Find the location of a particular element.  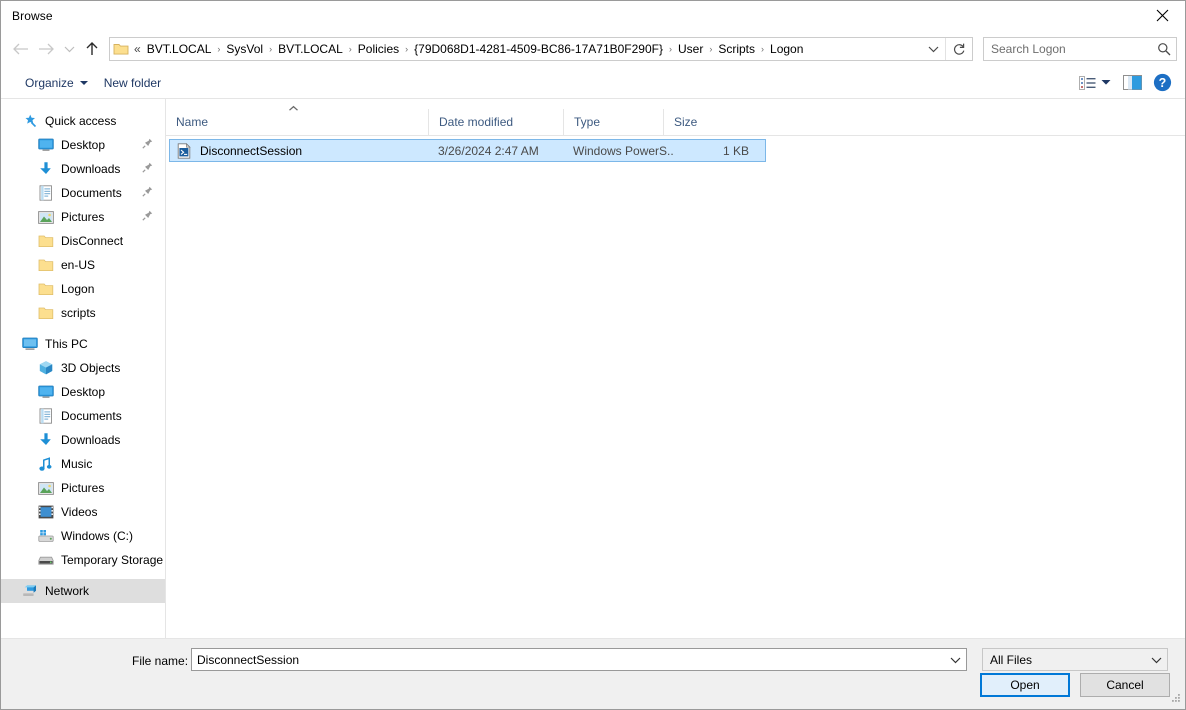

sidebar-label: Quick access is located at coordinates (81, 121).